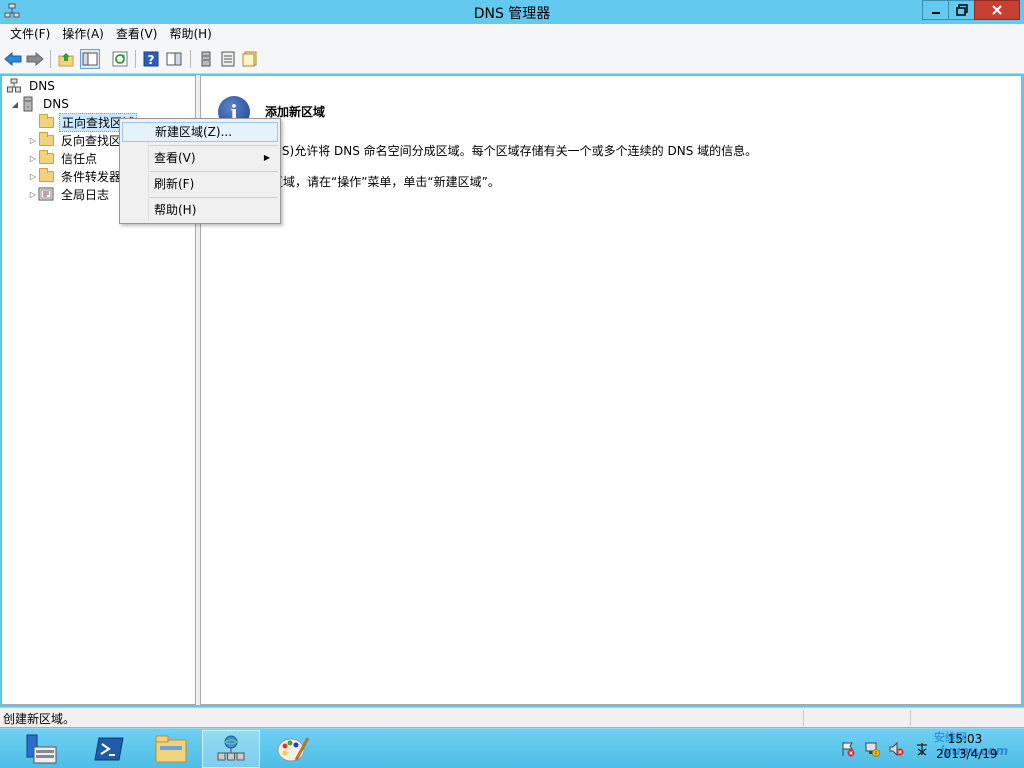 This screenshot has width=1024, height=768. I want to click on network-icon: !, so click(872, 749).